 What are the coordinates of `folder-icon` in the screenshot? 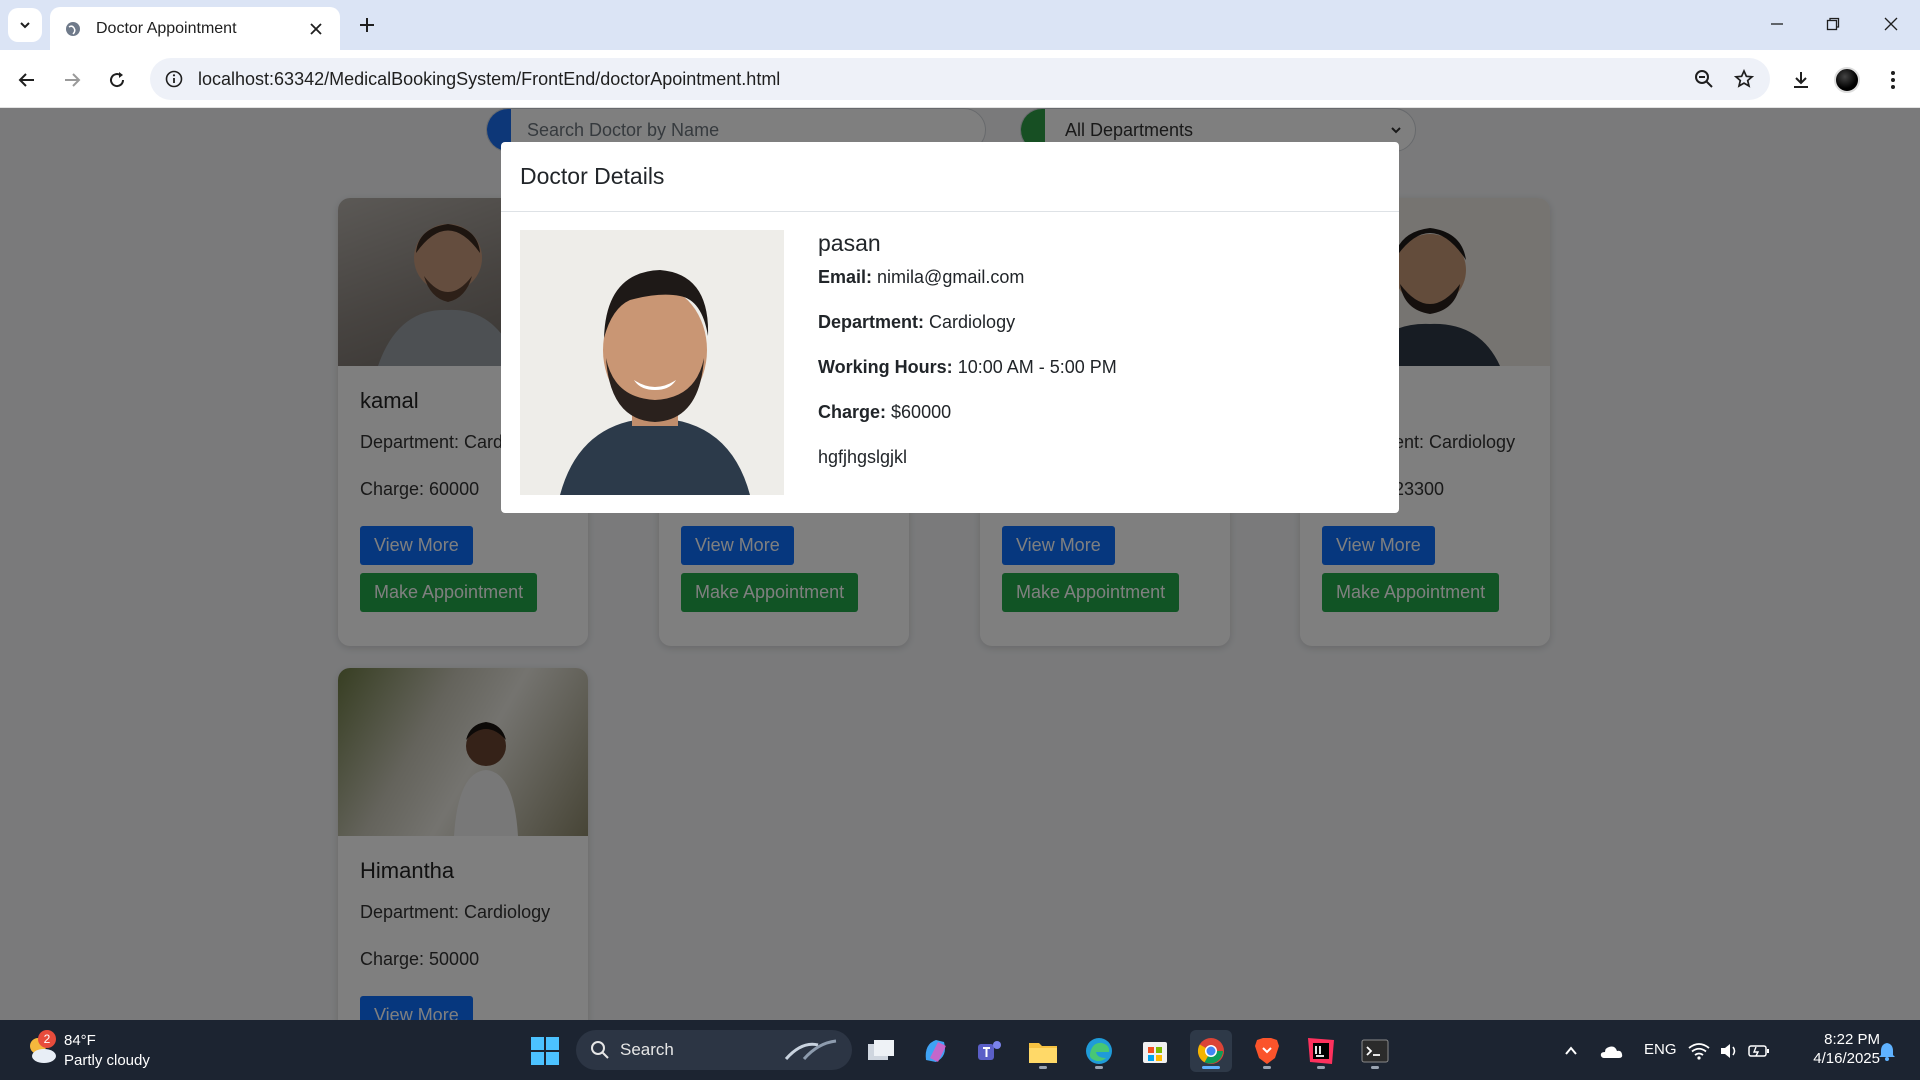 It's located at (1043, 1053).